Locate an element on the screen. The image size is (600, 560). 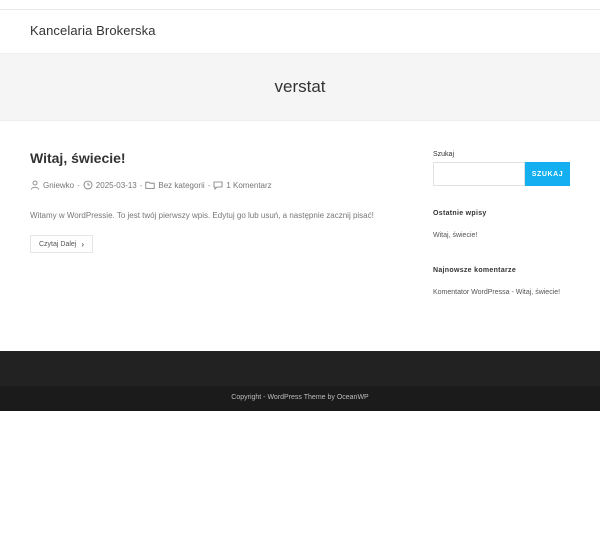
comment-icon is located at coordinates (218, 185).